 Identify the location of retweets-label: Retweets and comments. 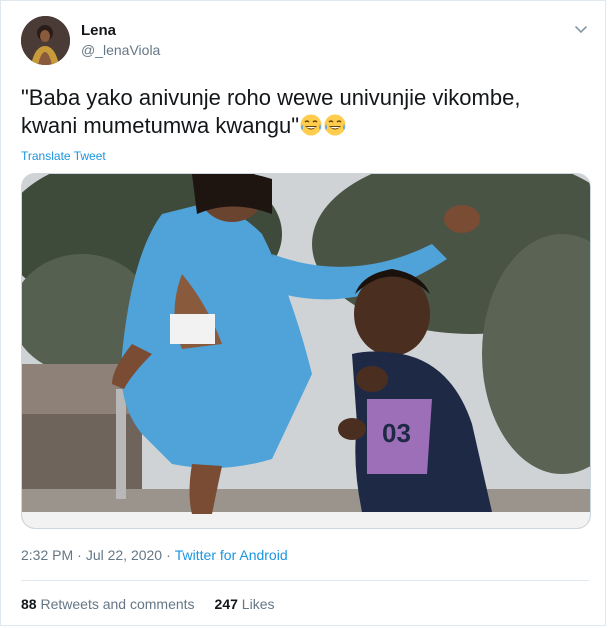
(117, 604).